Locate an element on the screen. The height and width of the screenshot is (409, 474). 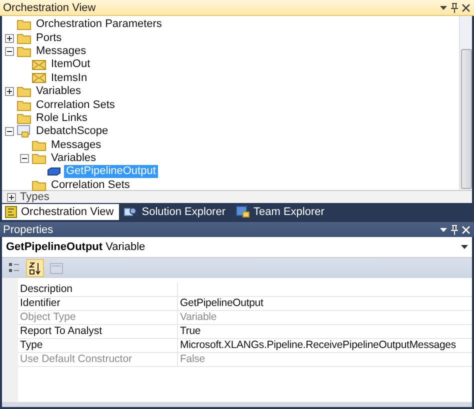
sort-icon is located at coordinates (35, 268).